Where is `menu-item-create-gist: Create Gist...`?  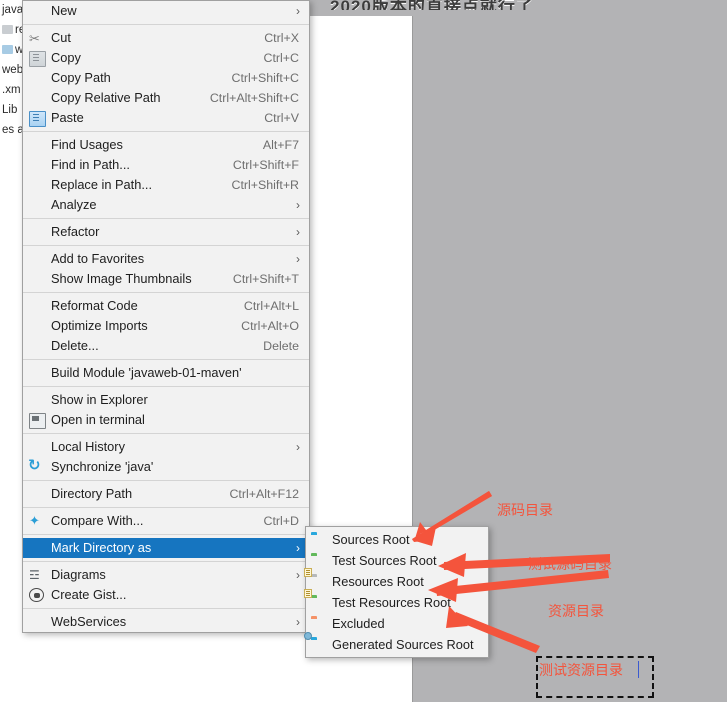
menu-item-create-gist: Create Gist... is located at coordinates (166, 595).